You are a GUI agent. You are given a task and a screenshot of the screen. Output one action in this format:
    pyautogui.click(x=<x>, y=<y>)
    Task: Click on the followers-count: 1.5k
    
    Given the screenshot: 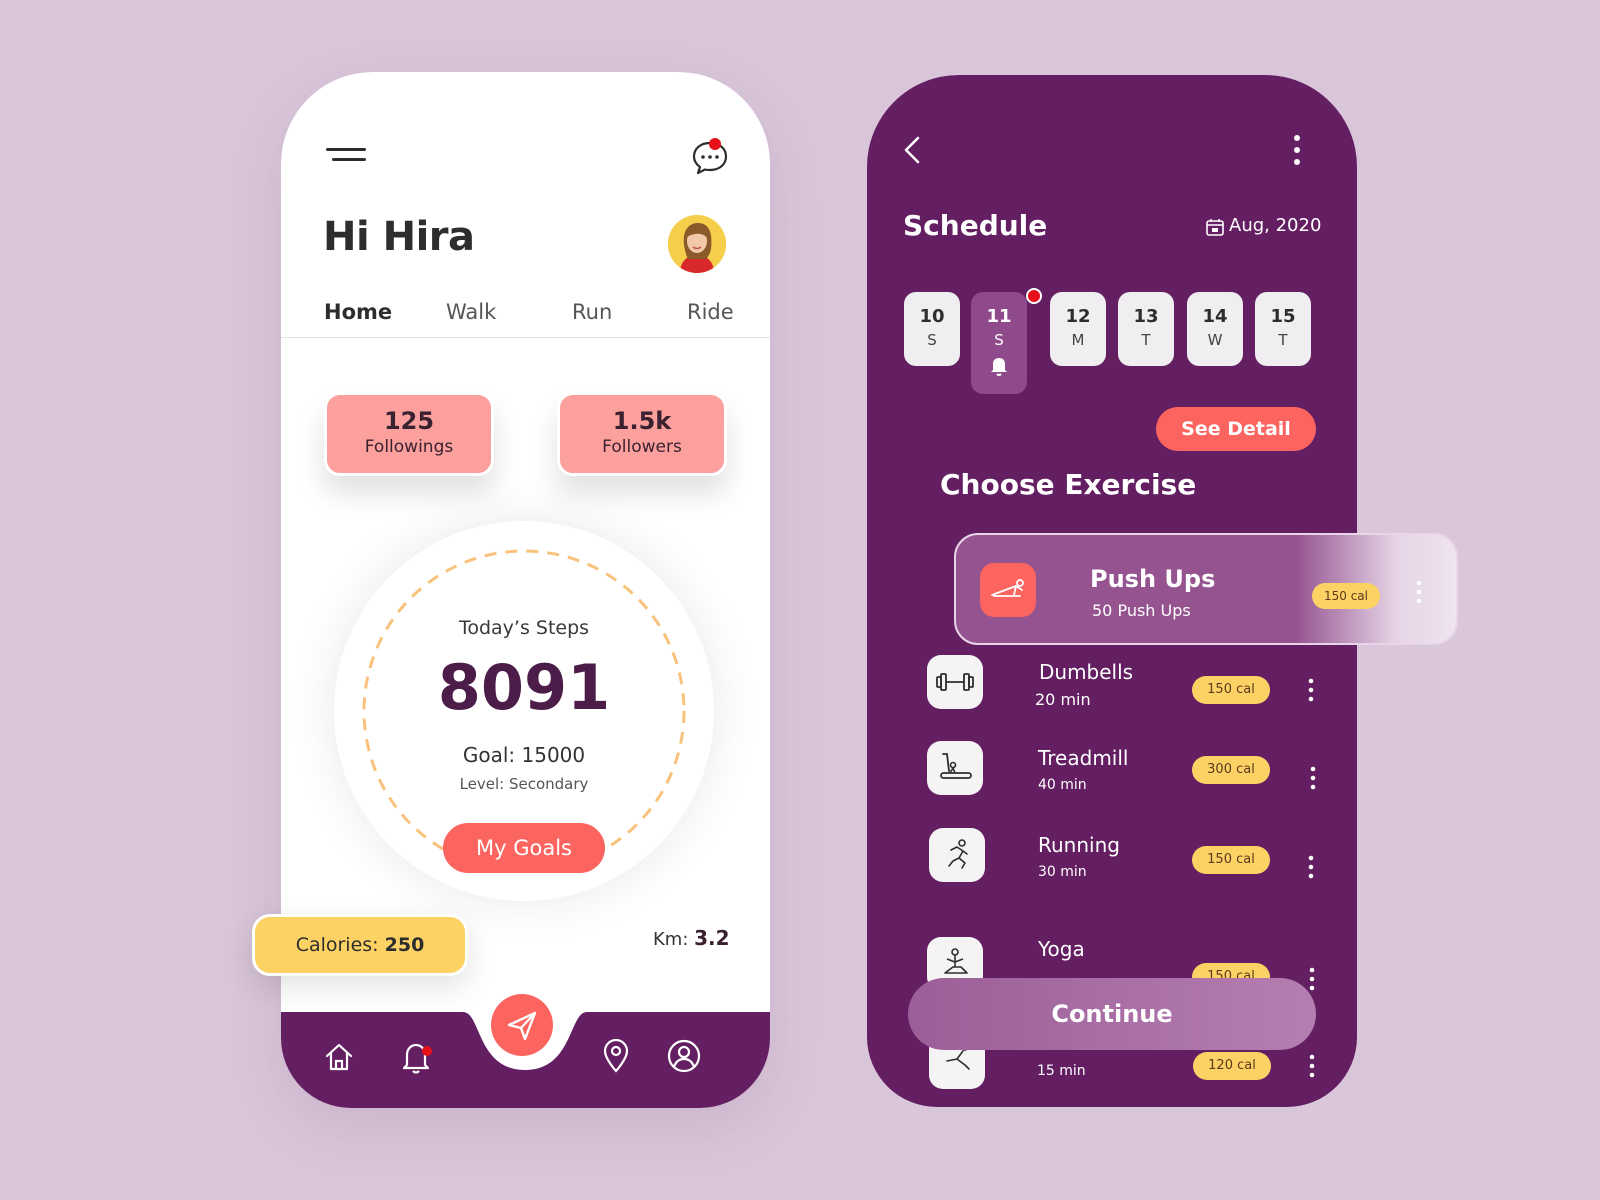 What is the action you would take?
    pyautogui.click(x=642, y=421)
    